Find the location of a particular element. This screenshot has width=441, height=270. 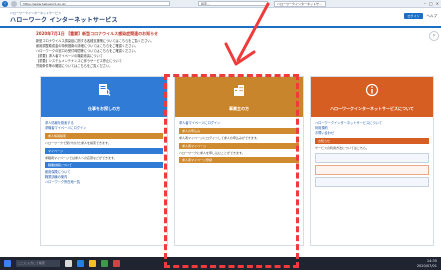

notice-title: 2020年7月1日 【重要】新型コロナウイルス感染症関連のお知らせ is located at coordinates (97, 33).